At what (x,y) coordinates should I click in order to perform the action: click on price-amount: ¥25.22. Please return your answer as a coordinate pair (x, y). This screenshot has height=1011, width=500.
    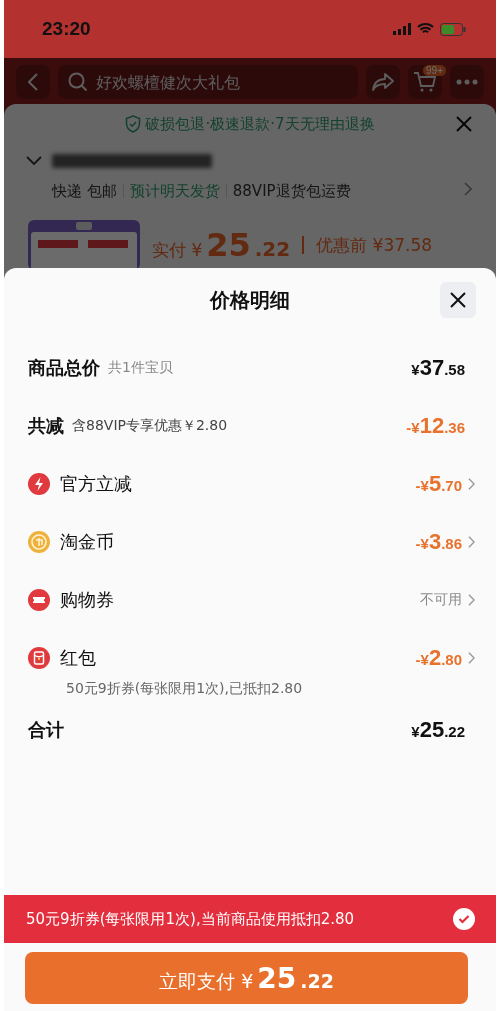
    Looking at the image, I should click on (438, 730).